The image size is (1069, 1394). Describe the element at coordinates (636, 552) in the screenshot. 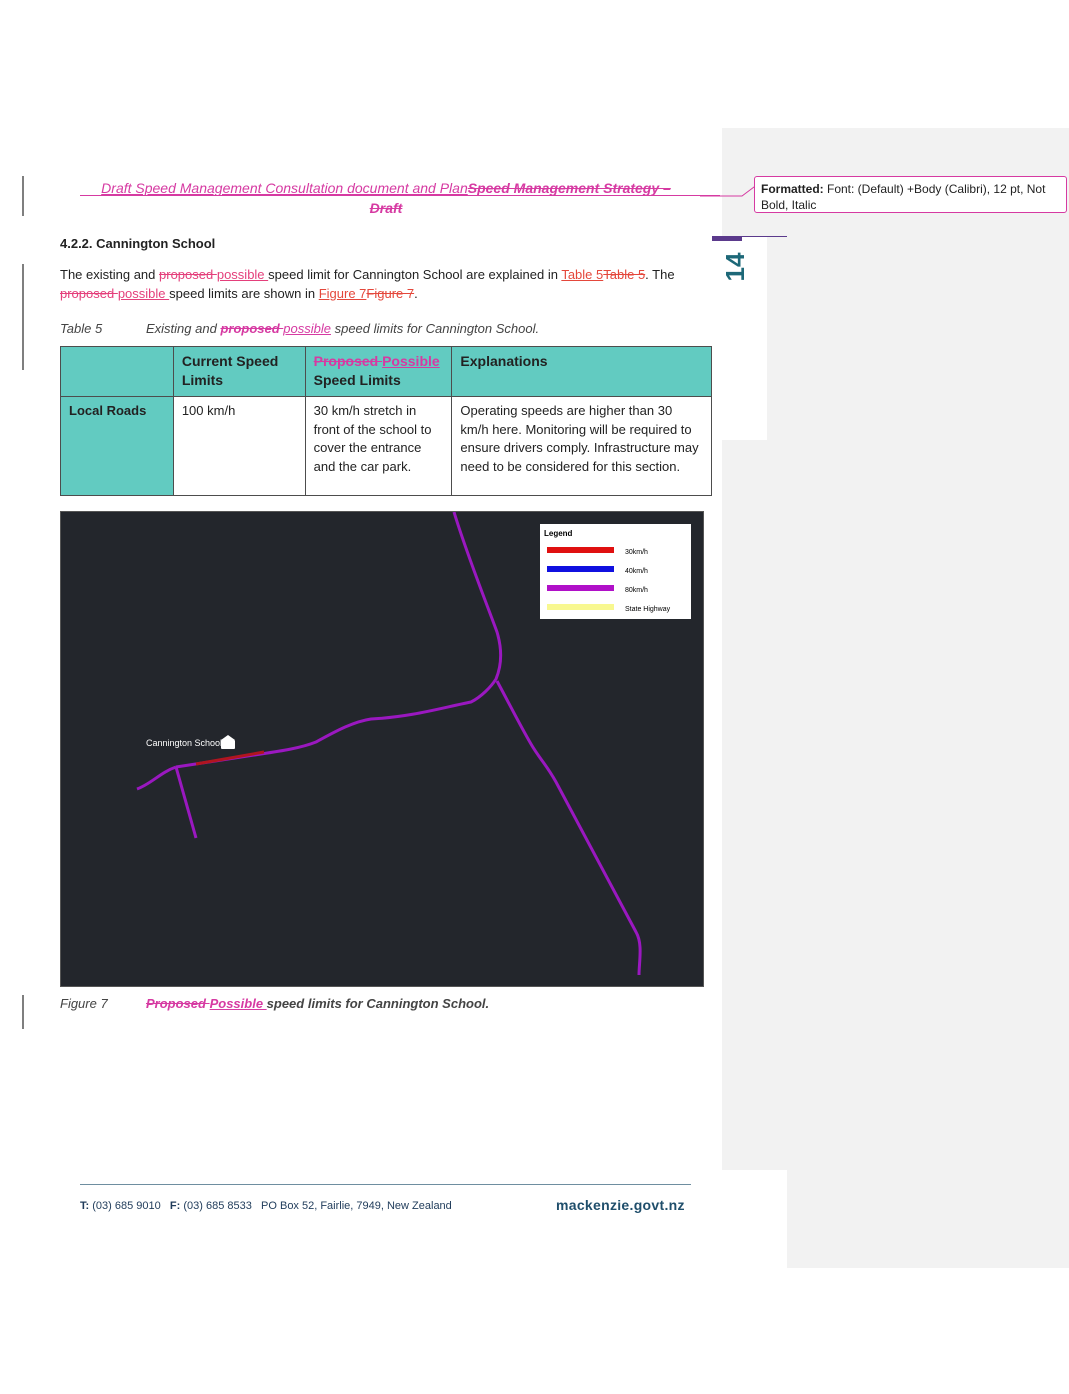

I see `legend-label-30: 30km/h` at that location.